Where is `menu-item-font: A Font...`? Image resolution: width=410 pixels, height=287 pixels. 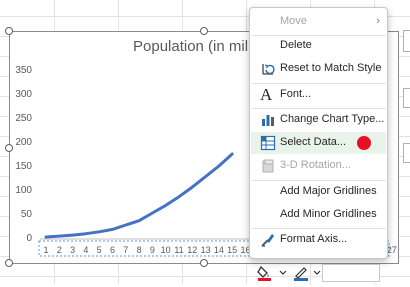
menu-item-font: A Font... is located at coordinates (318, 95).